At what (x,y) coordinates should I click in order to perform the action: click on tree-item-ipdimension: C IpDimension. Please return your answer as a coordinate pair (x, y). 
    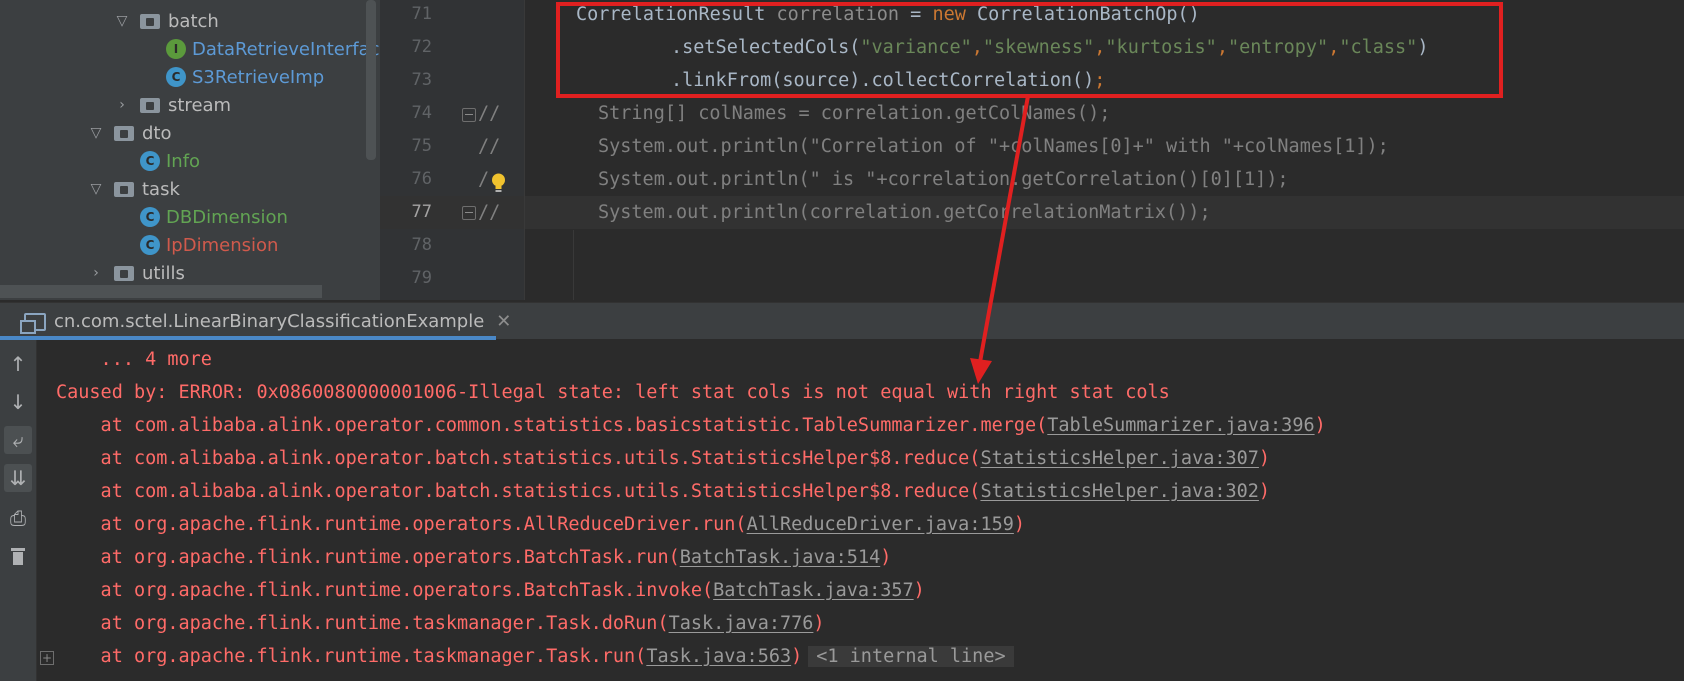
    Looking at the image, I should click on (209, 245).